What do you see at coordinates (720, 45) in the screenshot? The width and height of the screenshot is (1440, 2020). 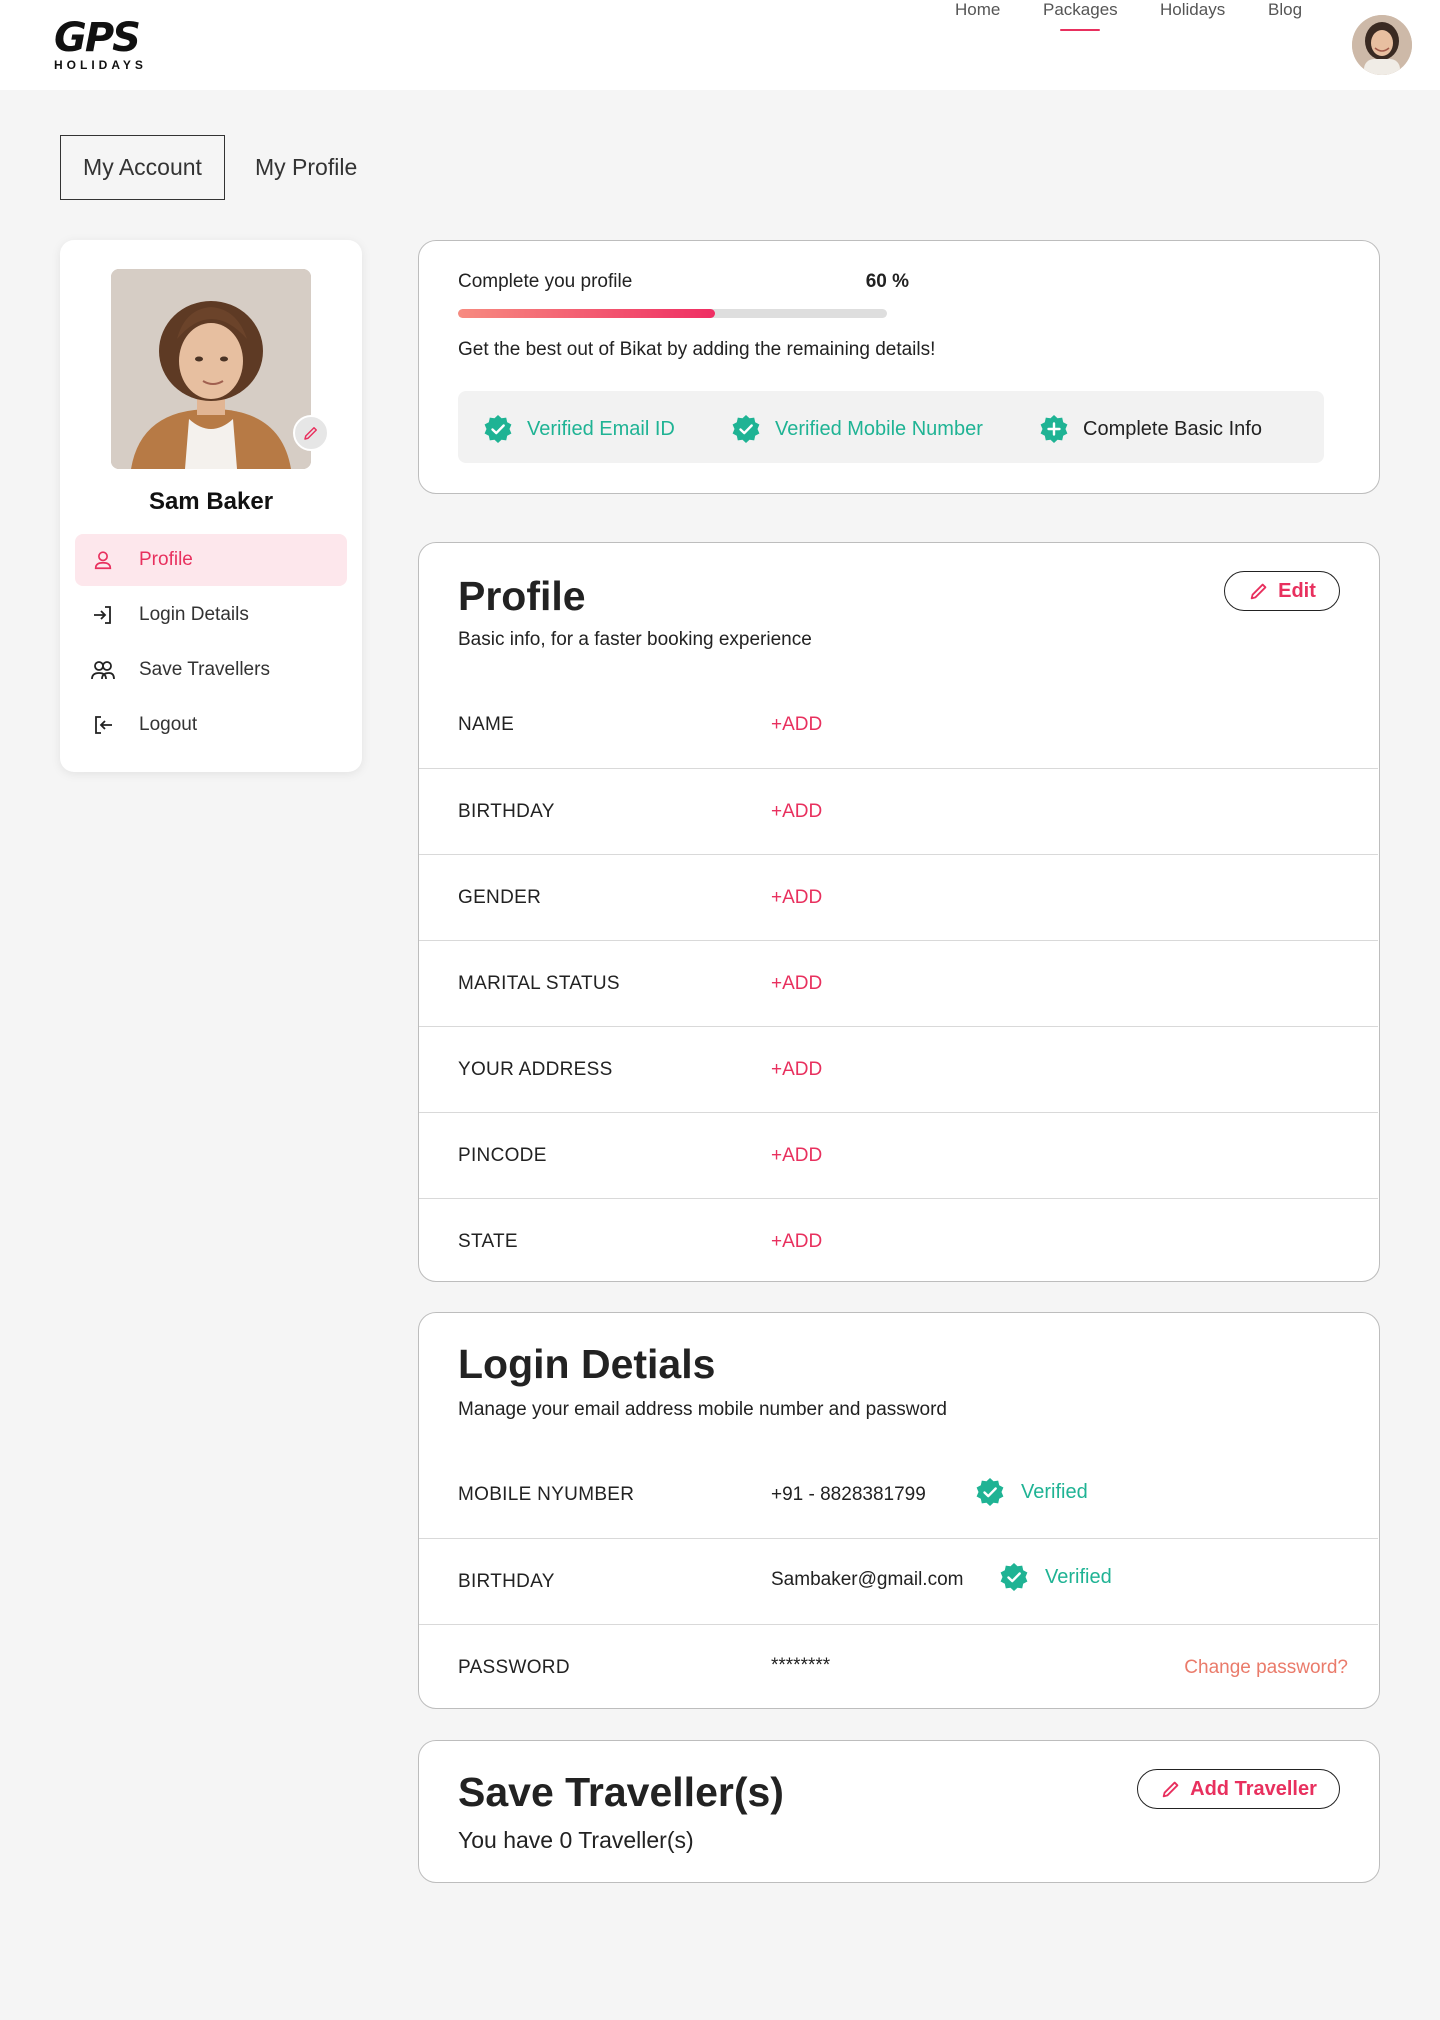 I see `top-header: GPS HOLIDAYS Home Packages Holidays Blog` at bounding box center [720, 45].